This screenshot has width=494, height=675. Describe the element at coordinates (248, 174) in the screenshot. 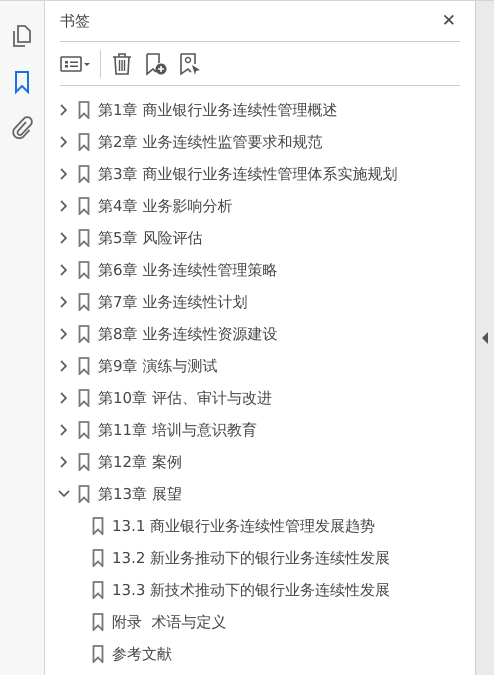

I see `bookmark-item: 第3章 商业银行业务连续性管理体系实施规划` at that location.